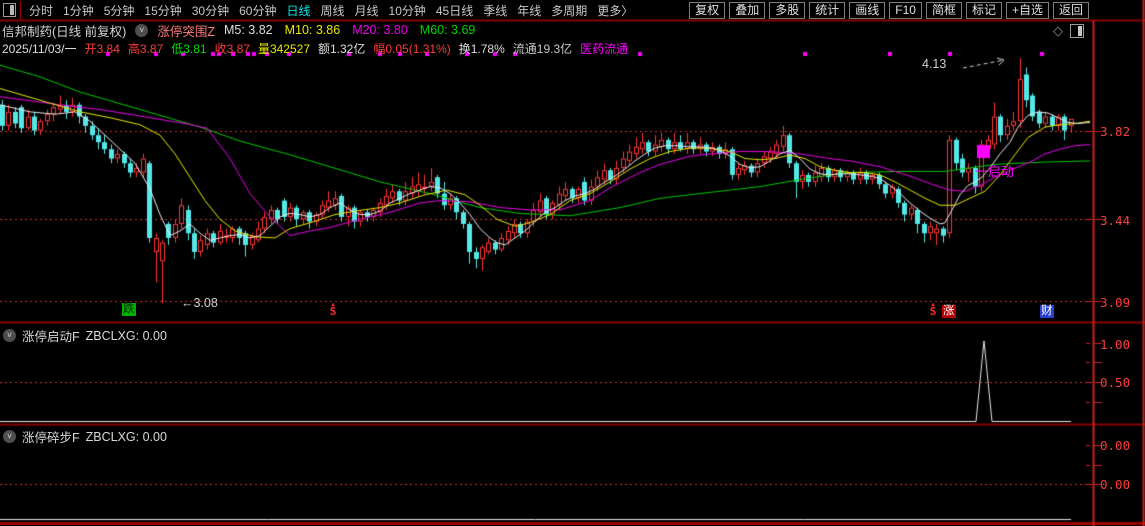 Image resolution: width=1145 pixels, height=526 pixels. What do you see at coordinates (481, 49) in the screenshot?
I see `info-item-换1.78%: 换1.78%` at bounding box center [481, 49].